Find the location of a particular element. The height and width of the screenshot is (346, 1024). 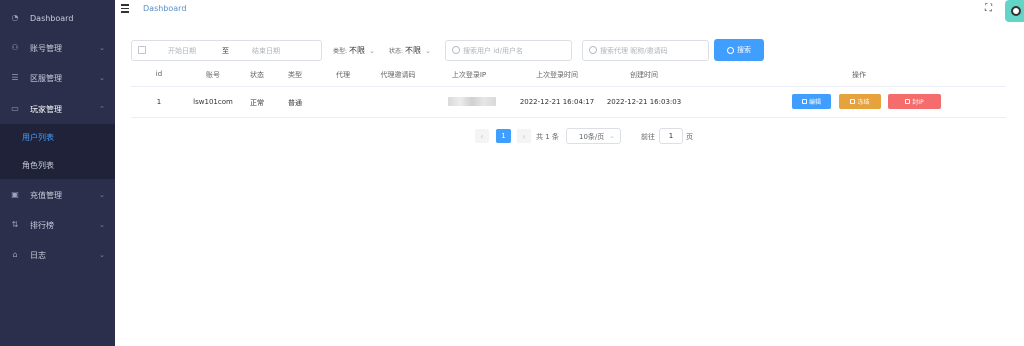

column-header-type: 类型 is located at coordinates (295, 75).